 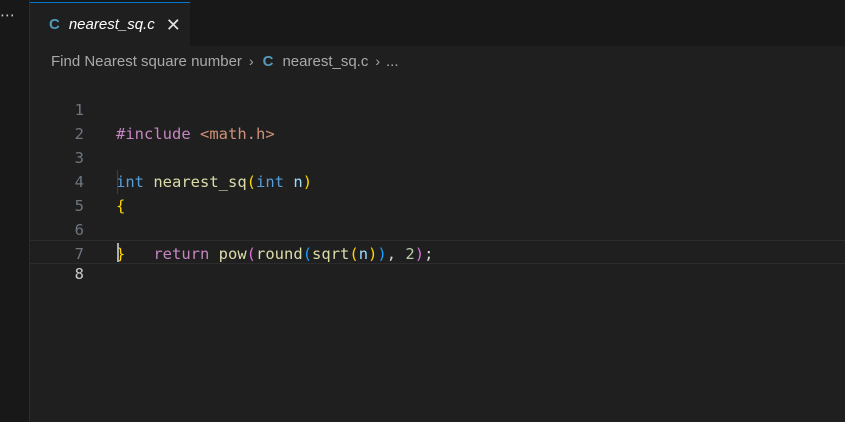 What do you see at coordinates (7, 16) in the screenshot?
I see `more-actions-icon: ⋯` at bounding box center [7, 16].